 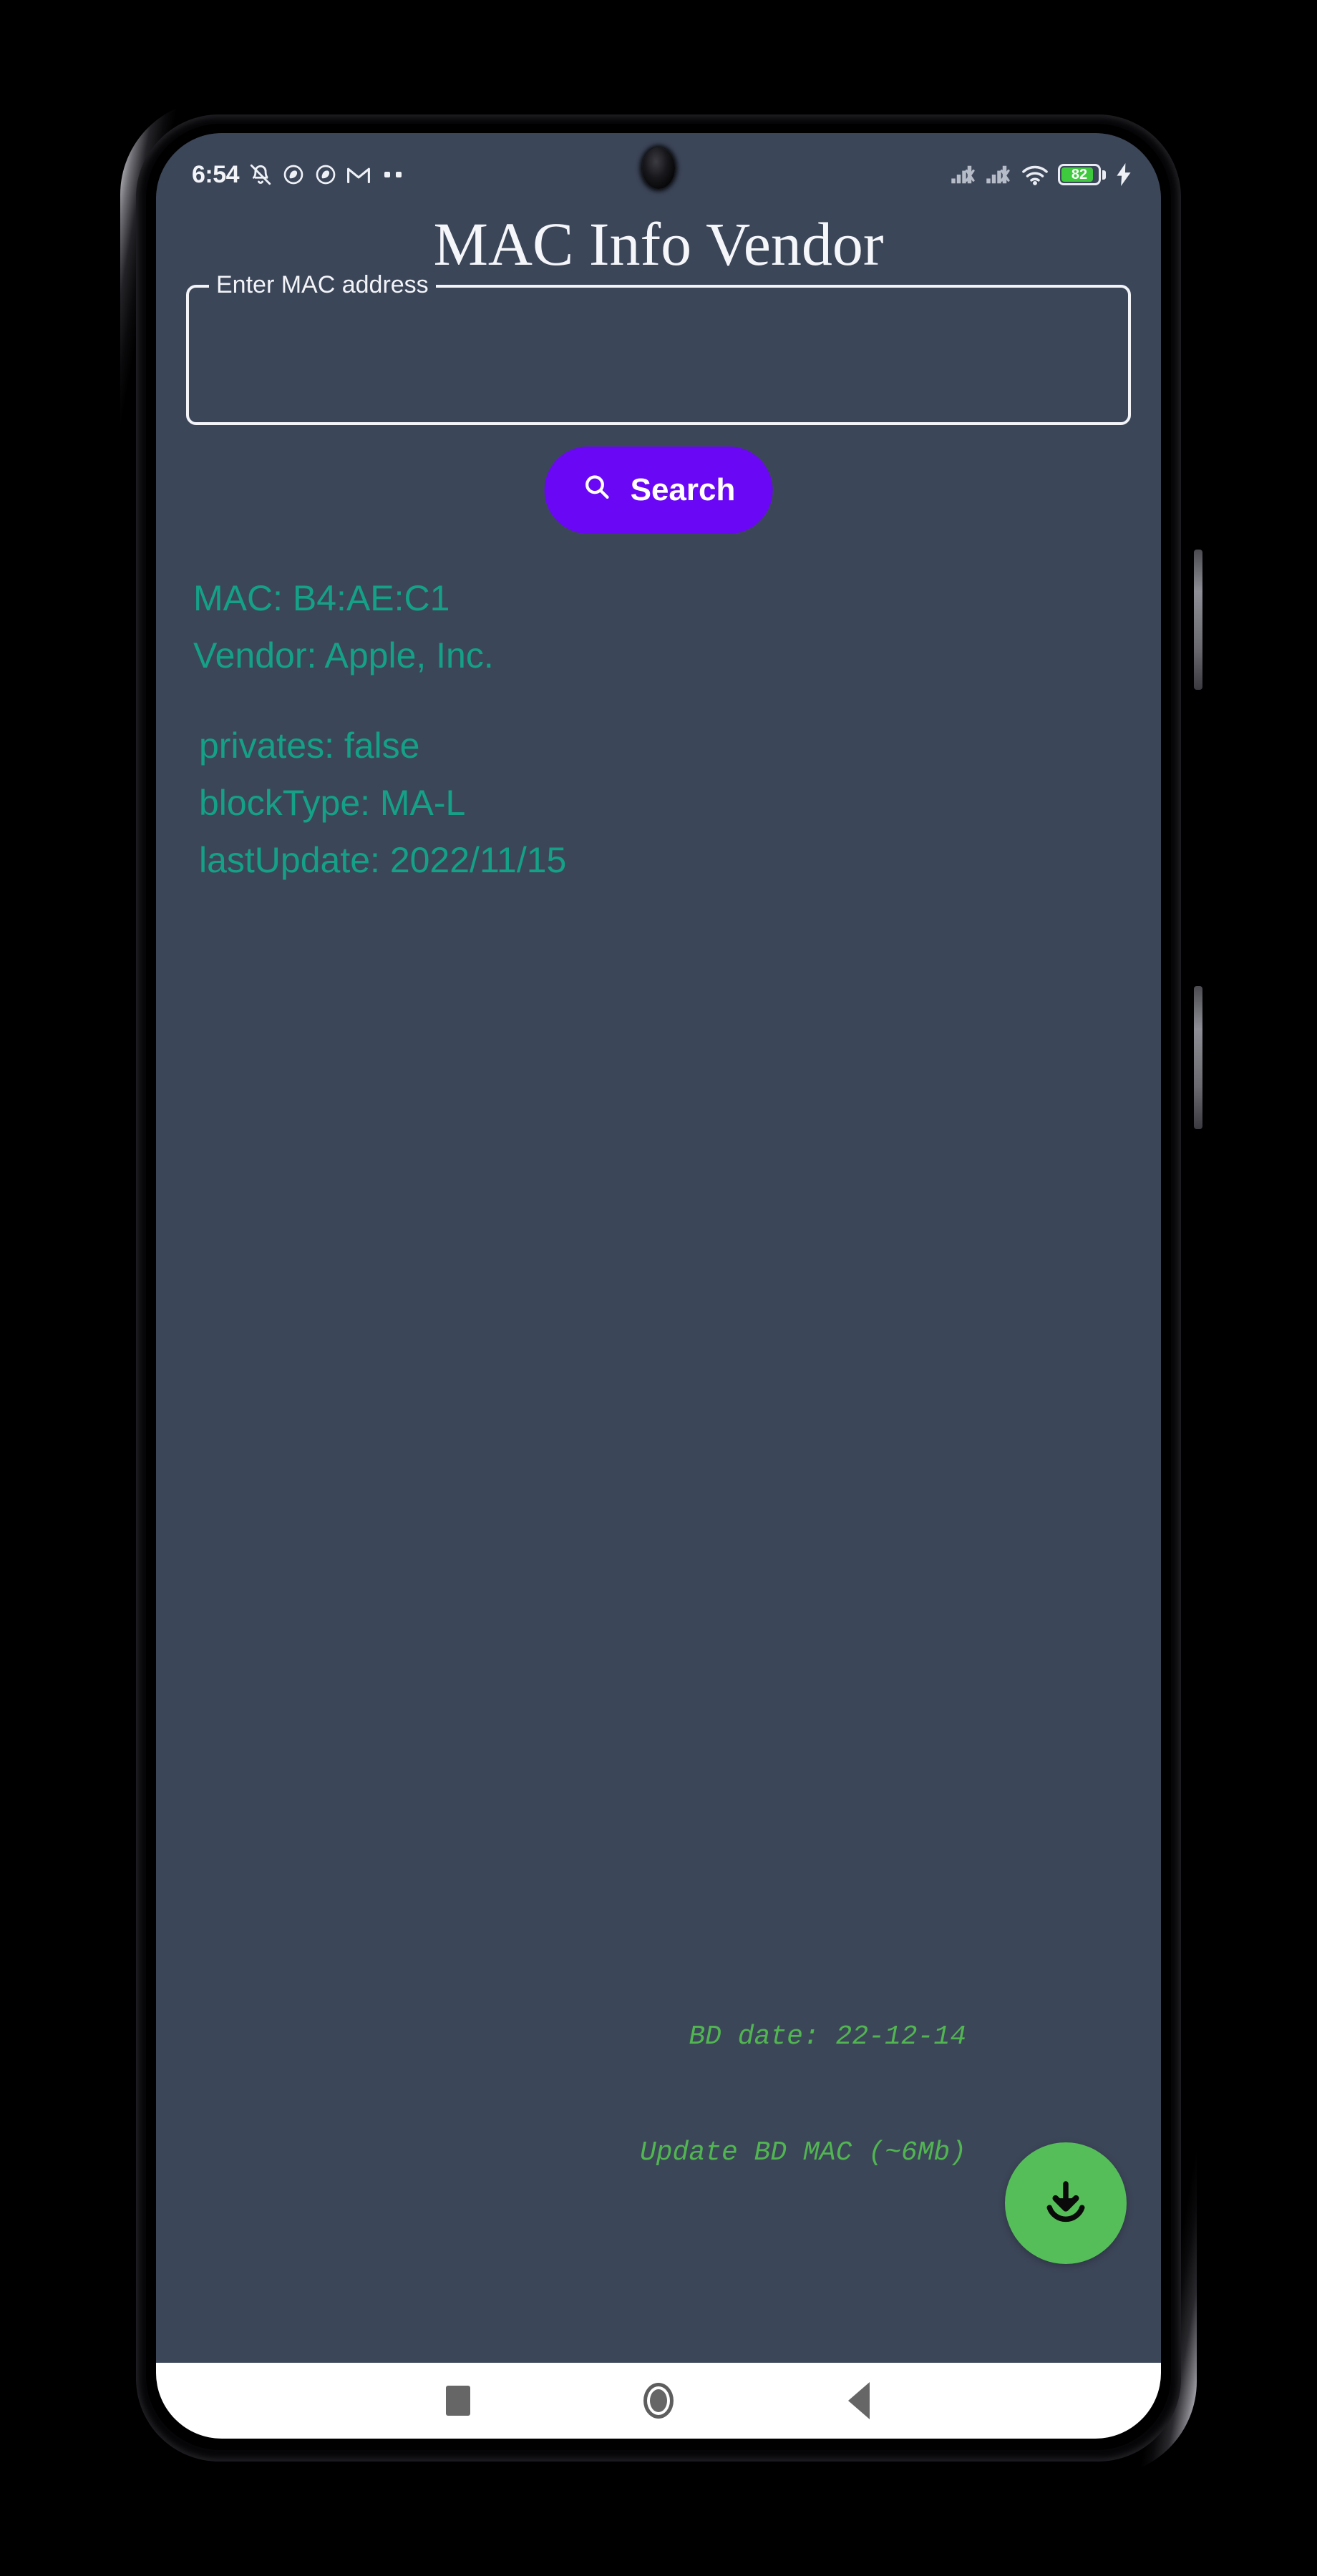 I want to click on back-button, so click(x=859, y=2401).